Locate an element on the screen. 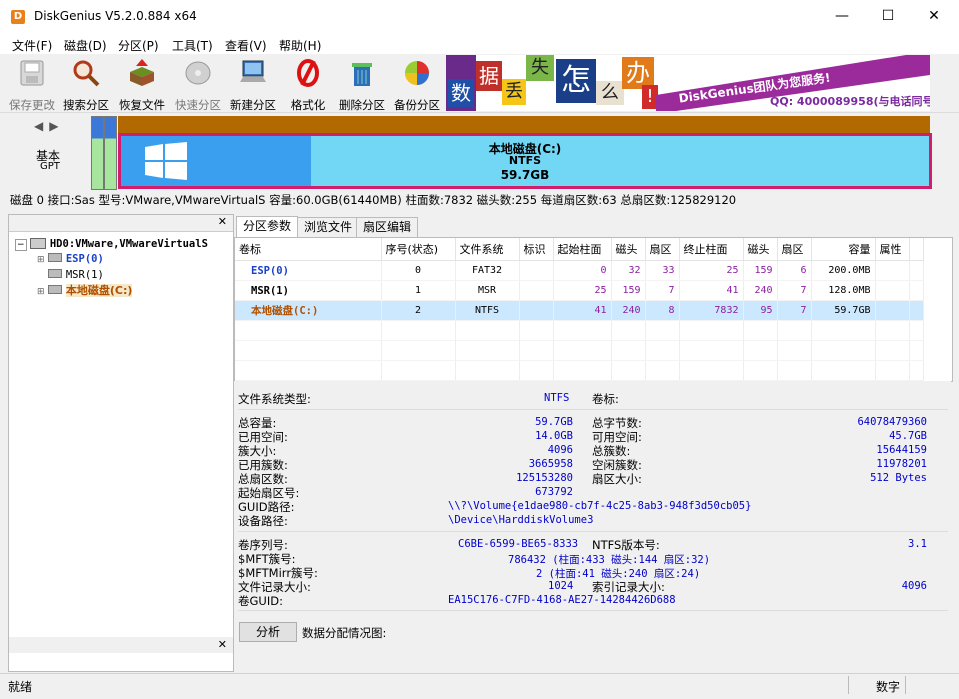 The width and height of the screenshot is (959, 699). tab-sector-edit: 扇区编辑 is located at coordinates (387, 227).